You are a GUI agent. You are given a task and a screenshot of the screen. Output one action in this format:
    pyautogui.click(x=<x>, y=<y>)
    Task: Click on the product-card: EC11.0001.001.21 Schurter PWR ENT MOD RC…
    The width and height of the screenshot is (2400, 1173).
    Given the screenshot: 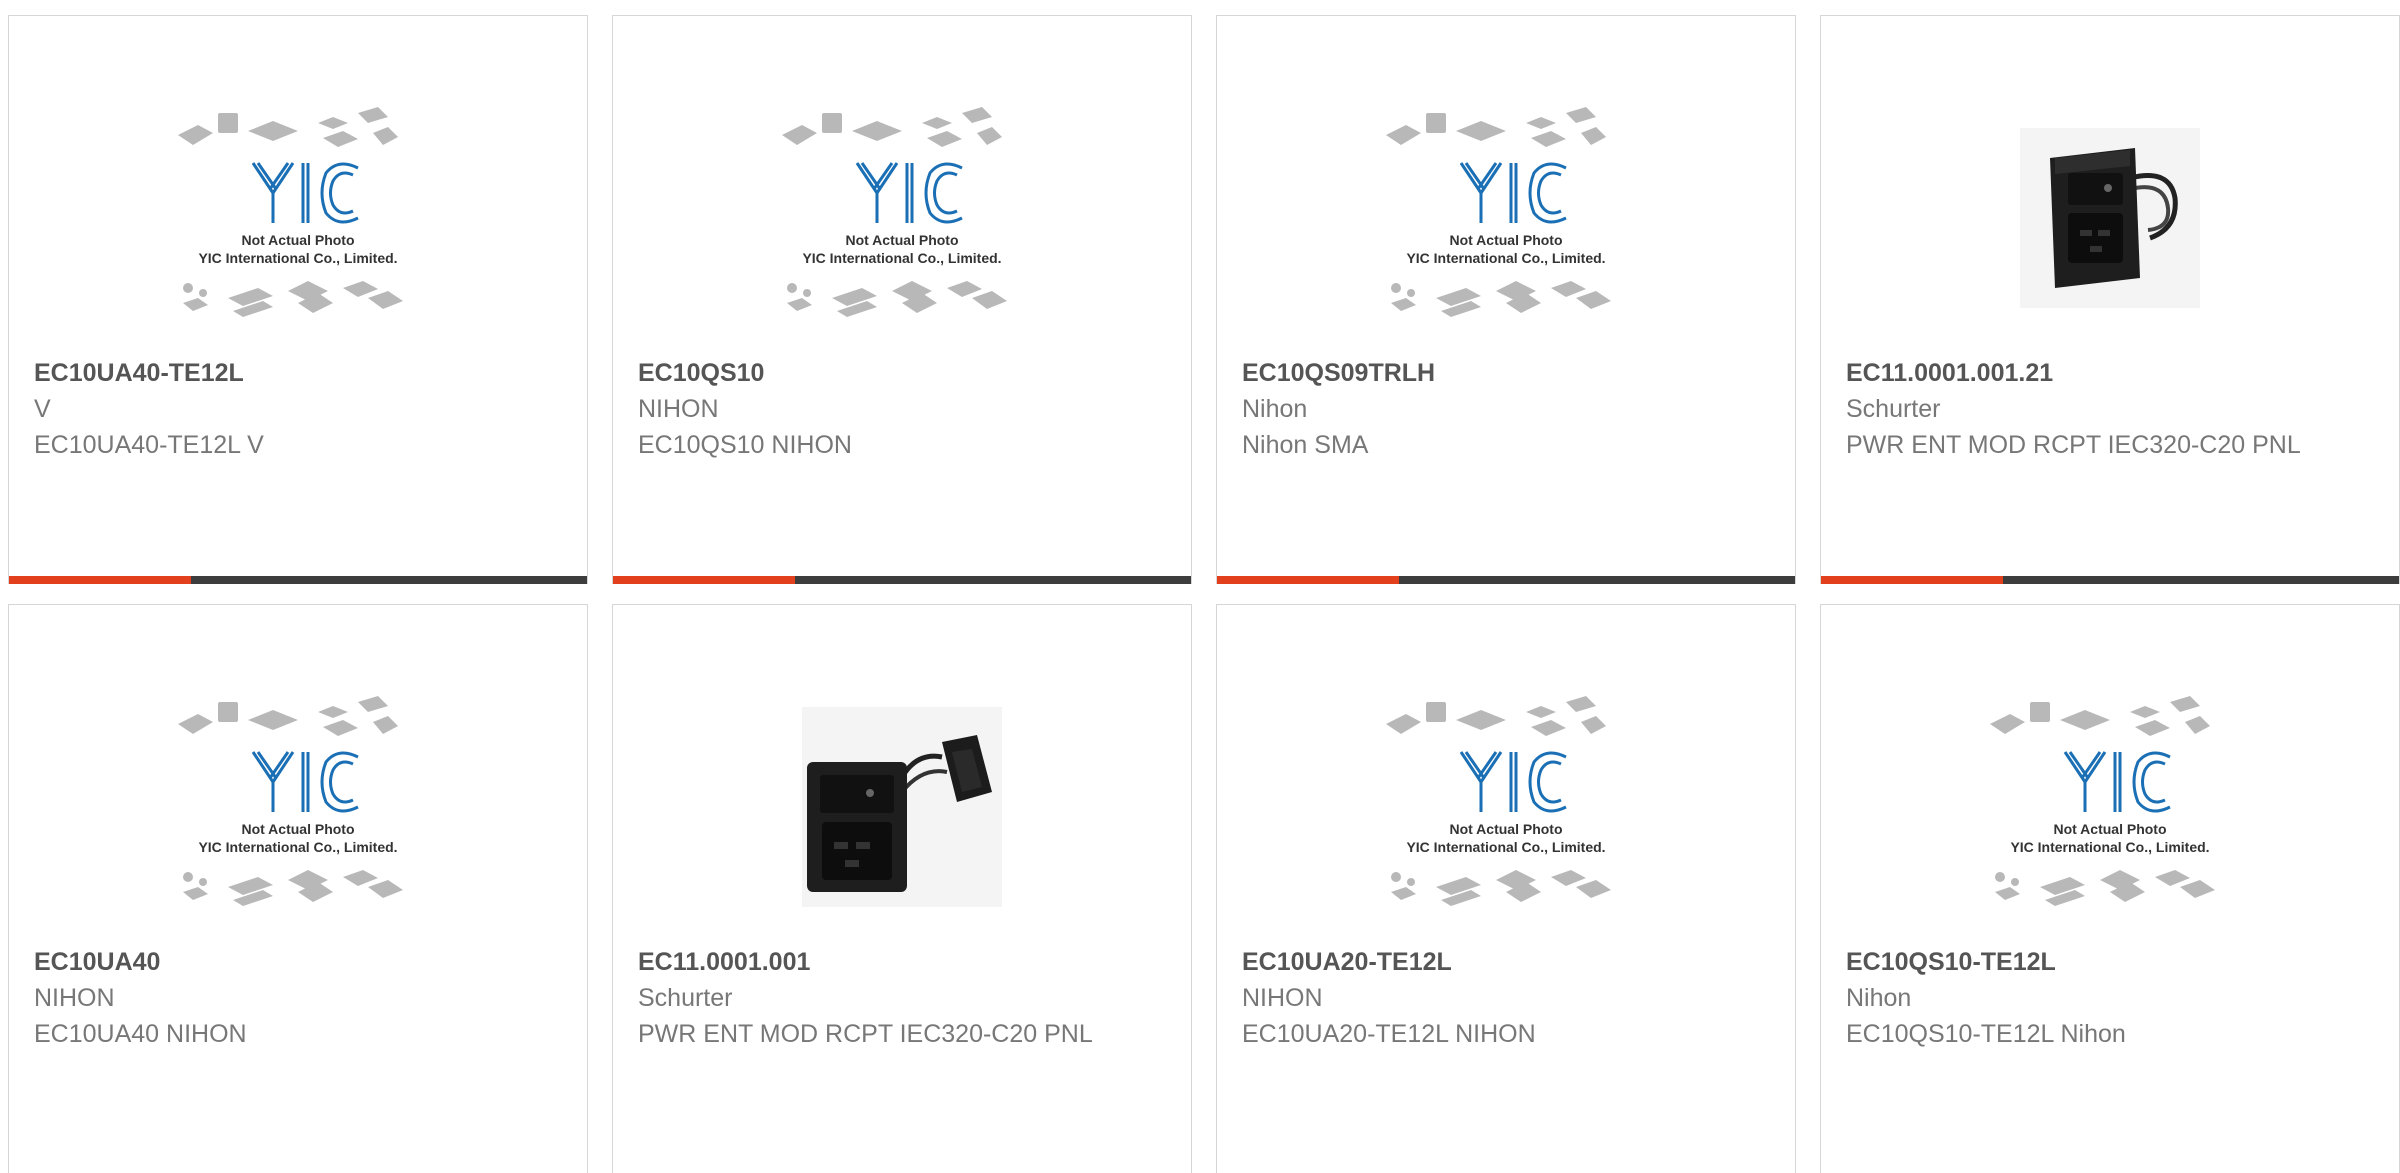 What is the action you would take?
    pyautogui.click(x=2110, y=299)
    